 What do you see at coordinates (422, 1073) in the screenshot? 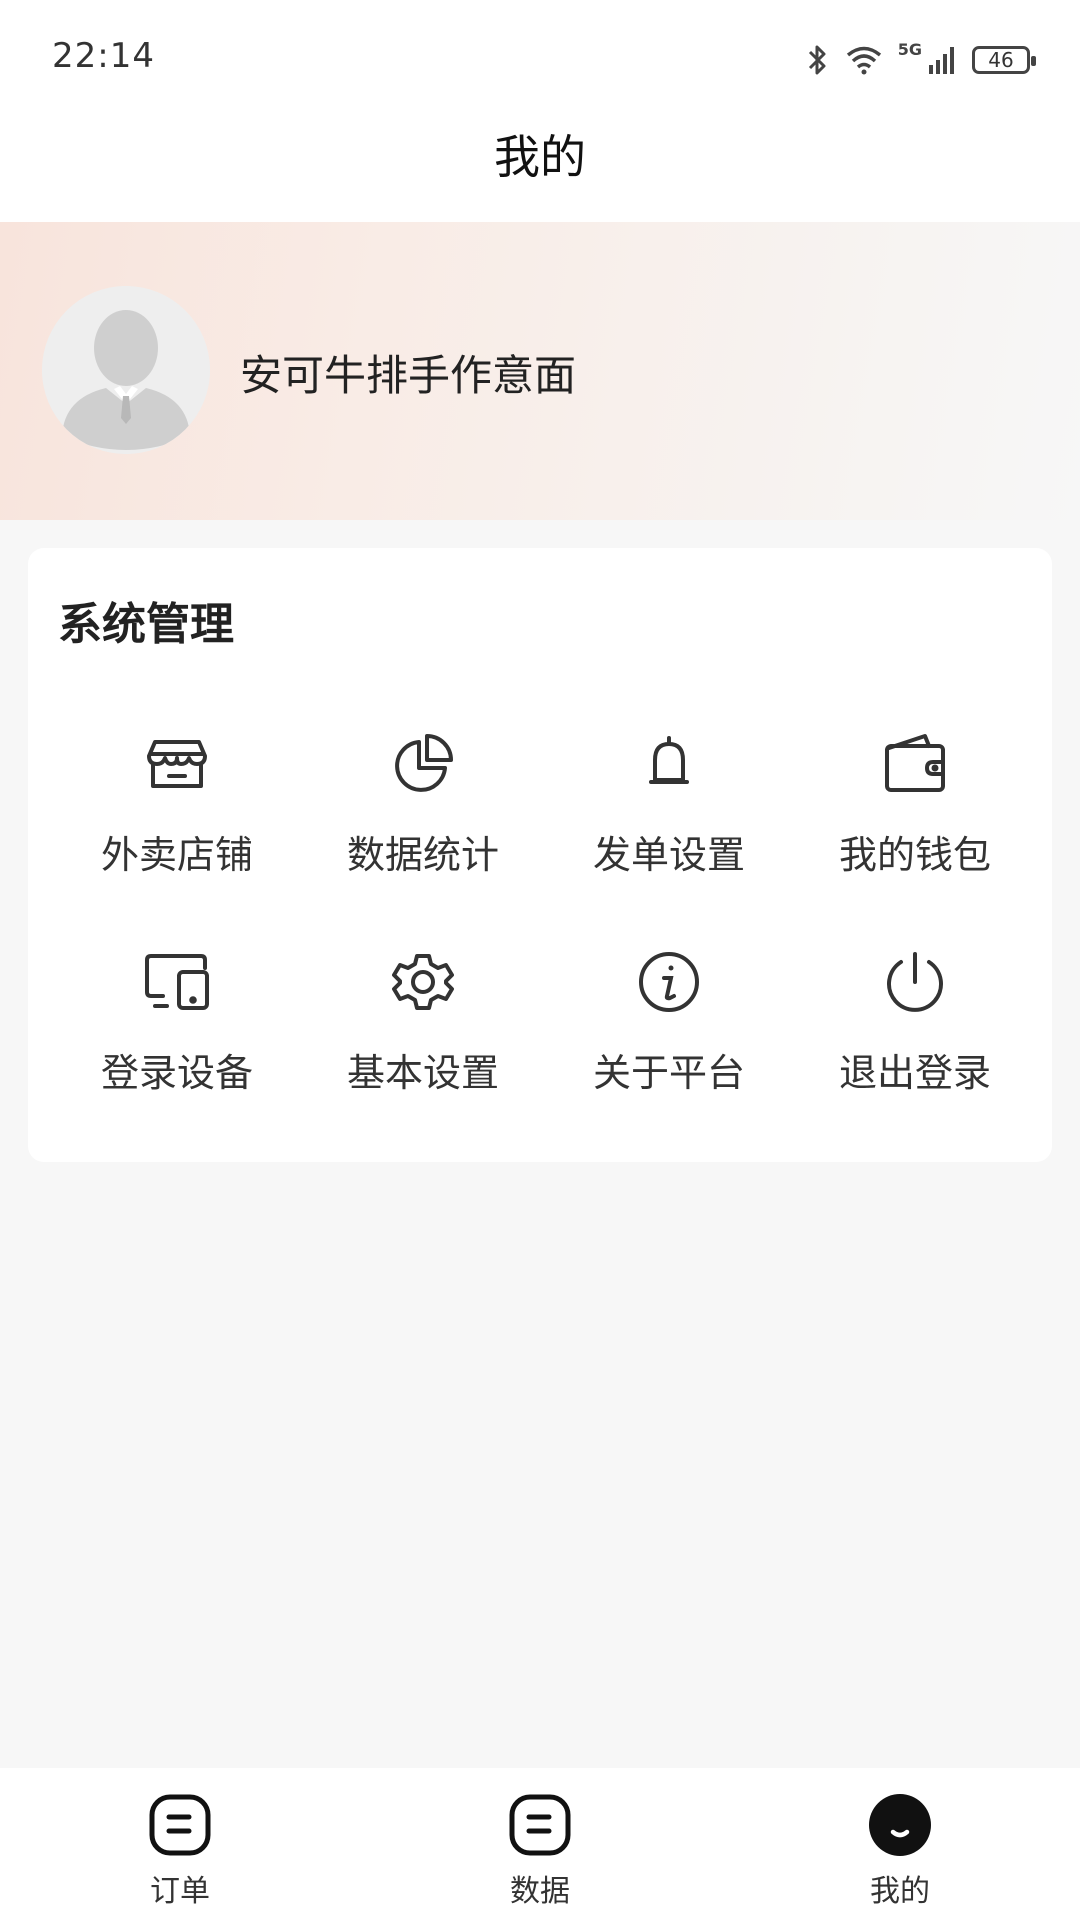
I see `menu-label: 基本设置` at bounding box center [422, 1073].